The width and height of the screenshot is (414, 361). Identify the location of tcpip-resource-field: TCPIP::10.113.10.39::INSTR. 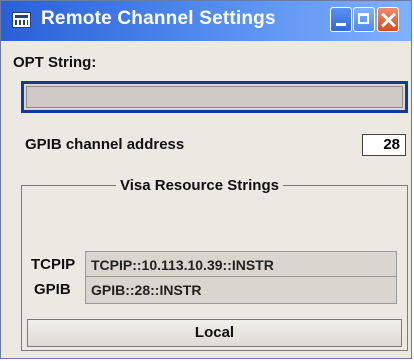
(241, 265).